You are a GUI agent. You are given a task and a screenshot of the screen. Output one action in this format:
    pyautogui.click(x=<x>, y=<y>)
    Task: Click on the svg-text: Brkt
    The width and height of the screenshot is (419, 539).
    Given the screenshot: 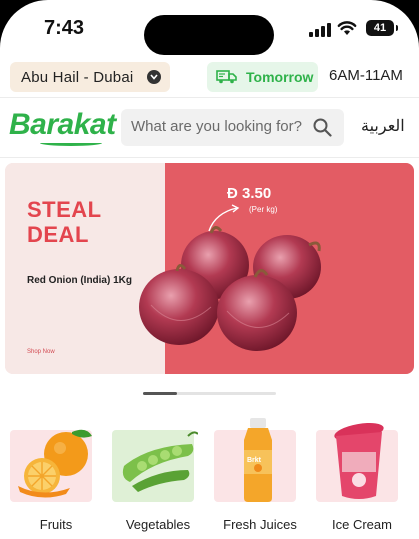 What is the action you would take?
    pyautogui.click(x=254, y=460)
    